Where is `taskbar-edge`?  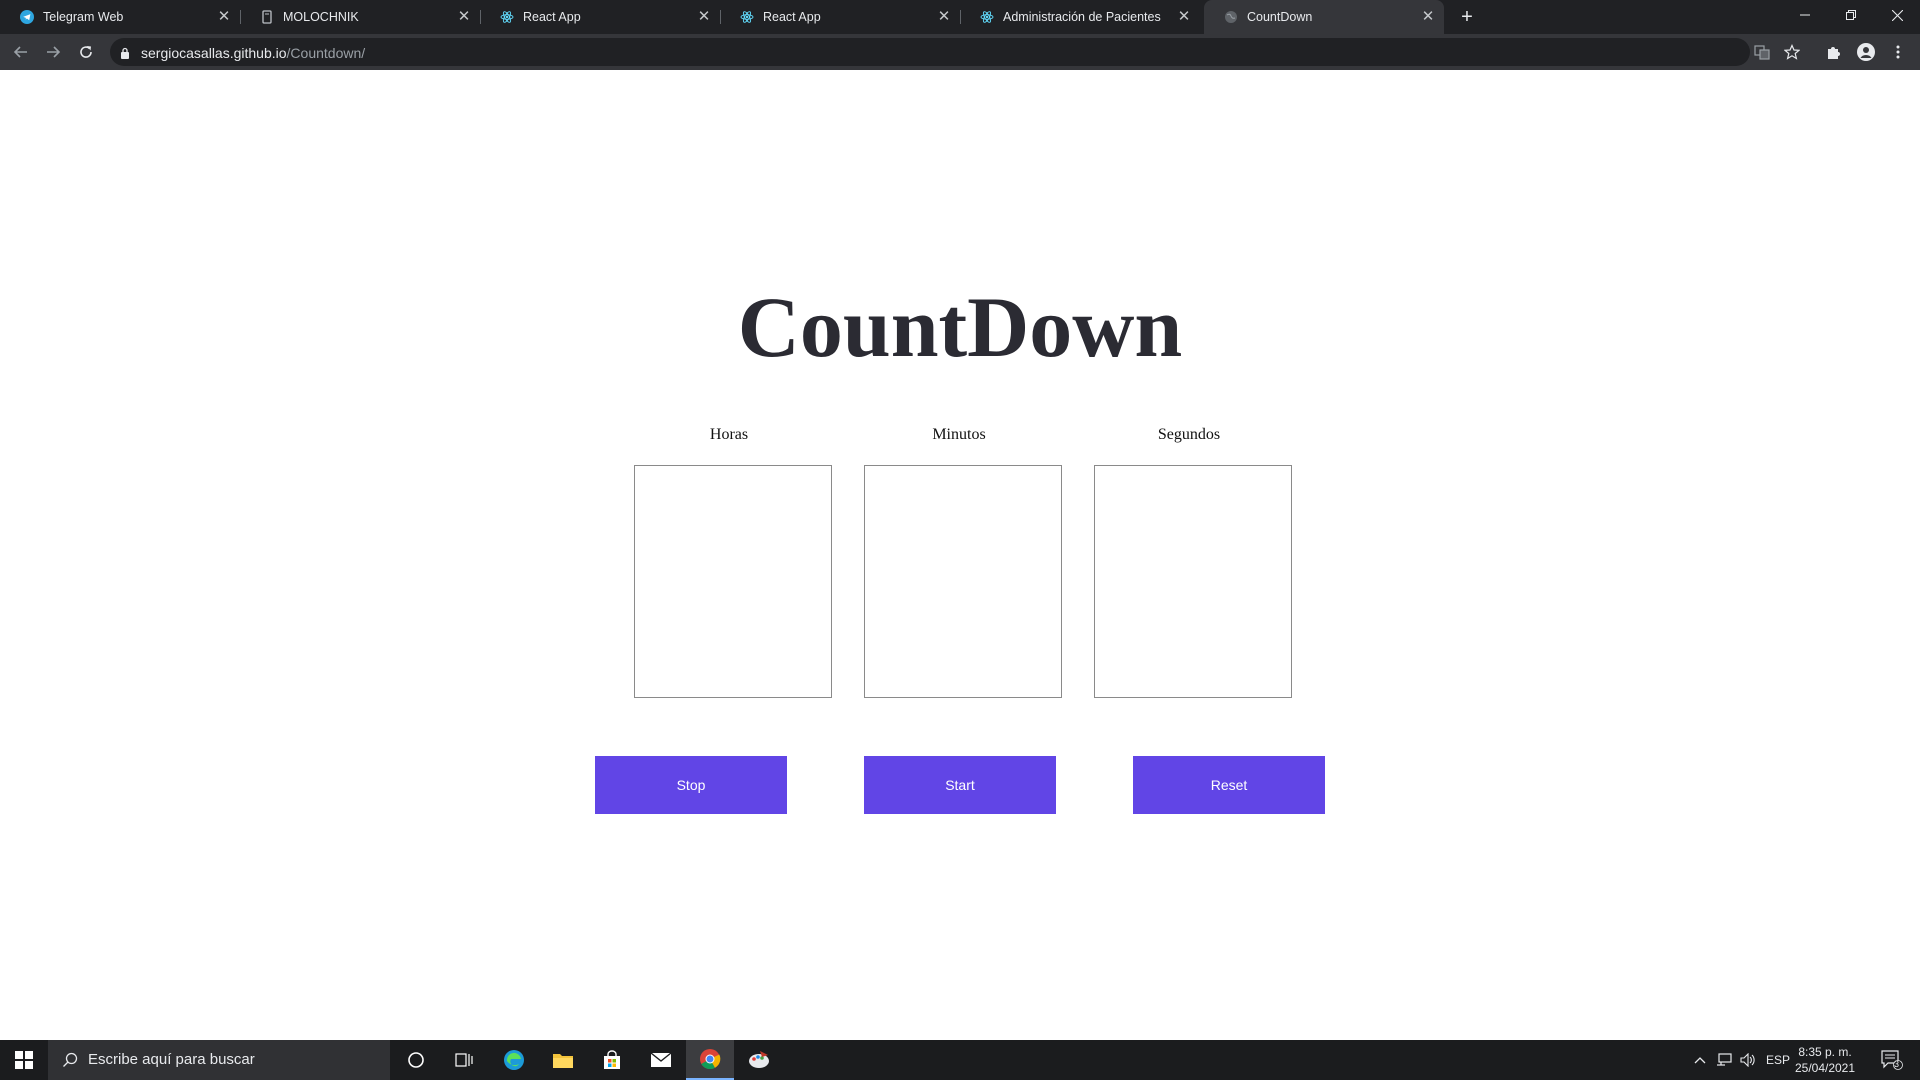 taskbar-edge is located at coordinates (514, 1060).